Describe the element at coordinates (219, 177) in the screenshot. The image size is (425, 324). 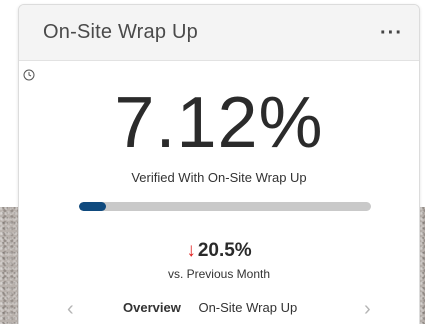
I see `metric-subtitle: Verified With On-Site Wrap Up` at that location.